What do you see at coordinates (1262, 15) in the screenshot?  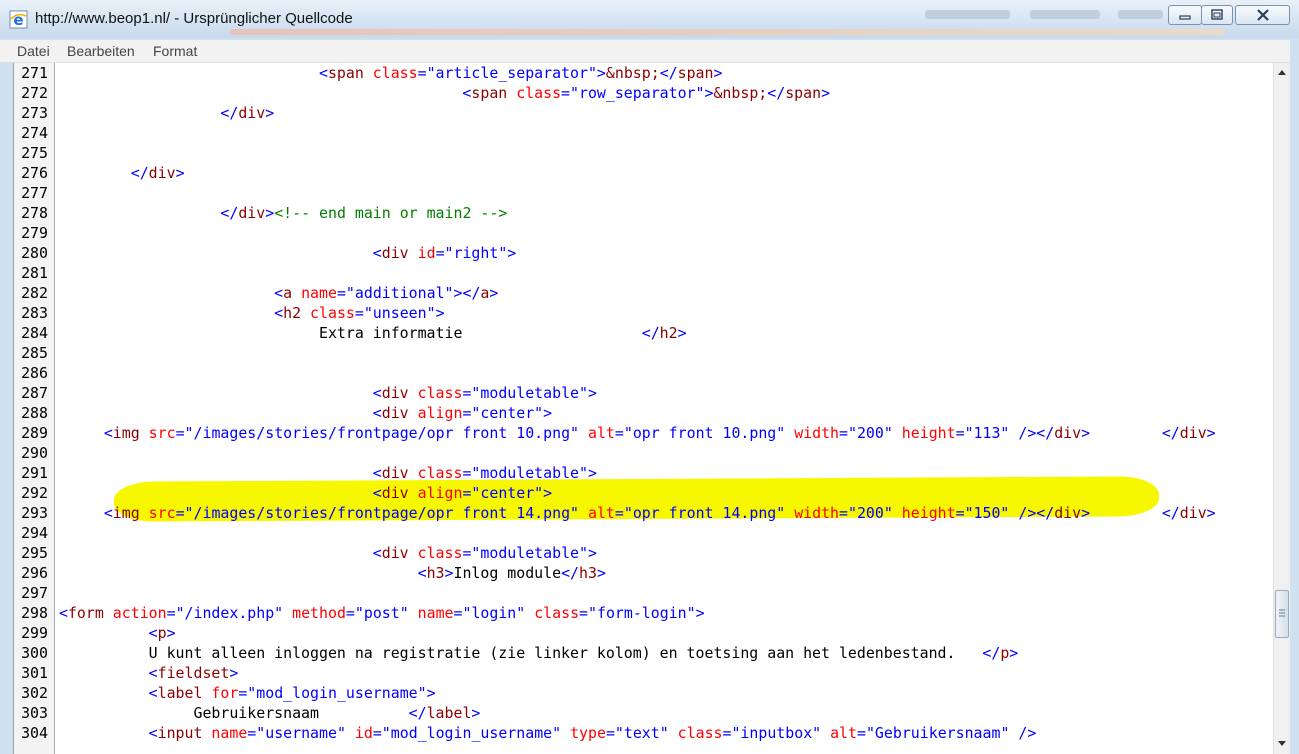 I see `close-button` at bounding box center [1262, 15].